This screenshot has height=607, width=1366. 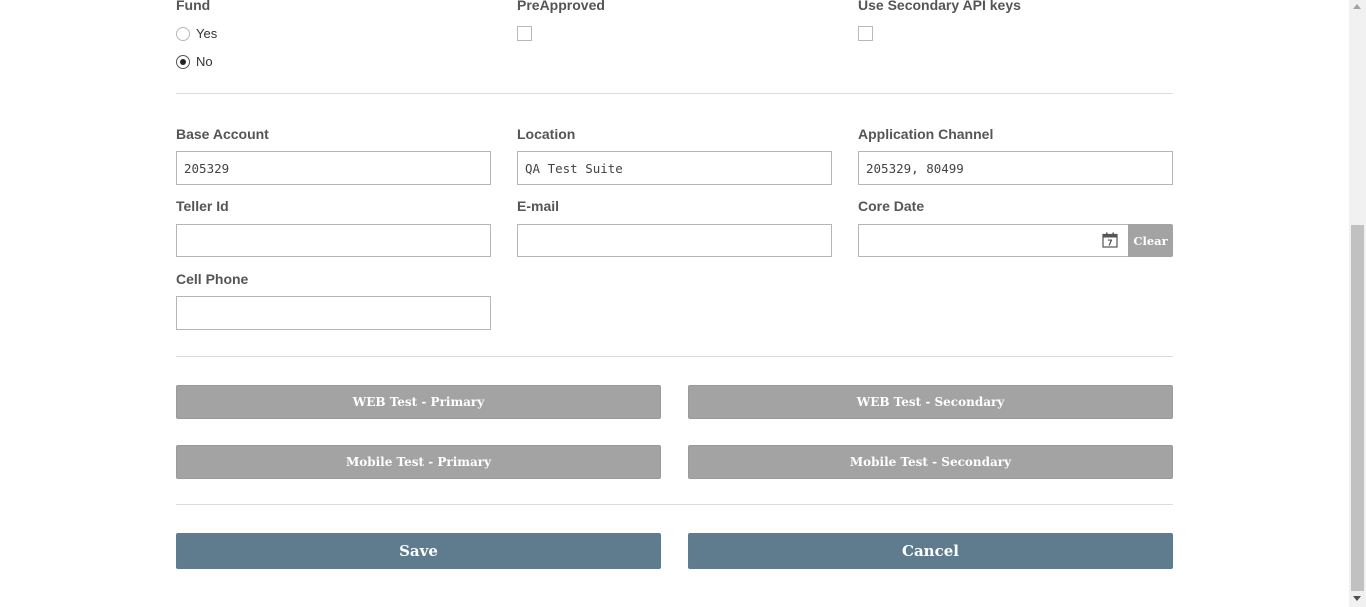 What do you see at coordinates (193, 6) in the screenshot?
I see `fund-label: Fund` at bounding box center [193, 6].